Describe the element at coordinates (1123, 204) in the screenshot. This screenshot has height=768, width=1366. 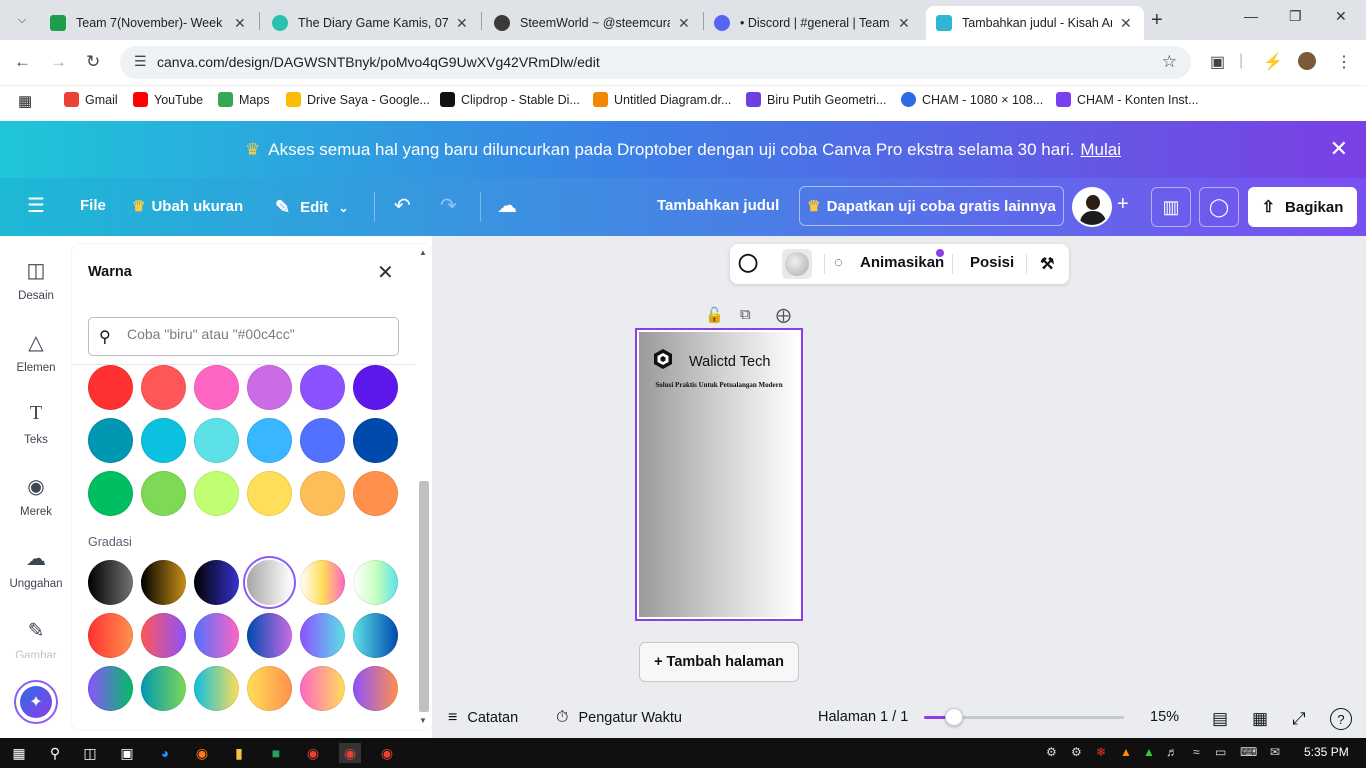
I see `invite-plus-icon: +` at that location.